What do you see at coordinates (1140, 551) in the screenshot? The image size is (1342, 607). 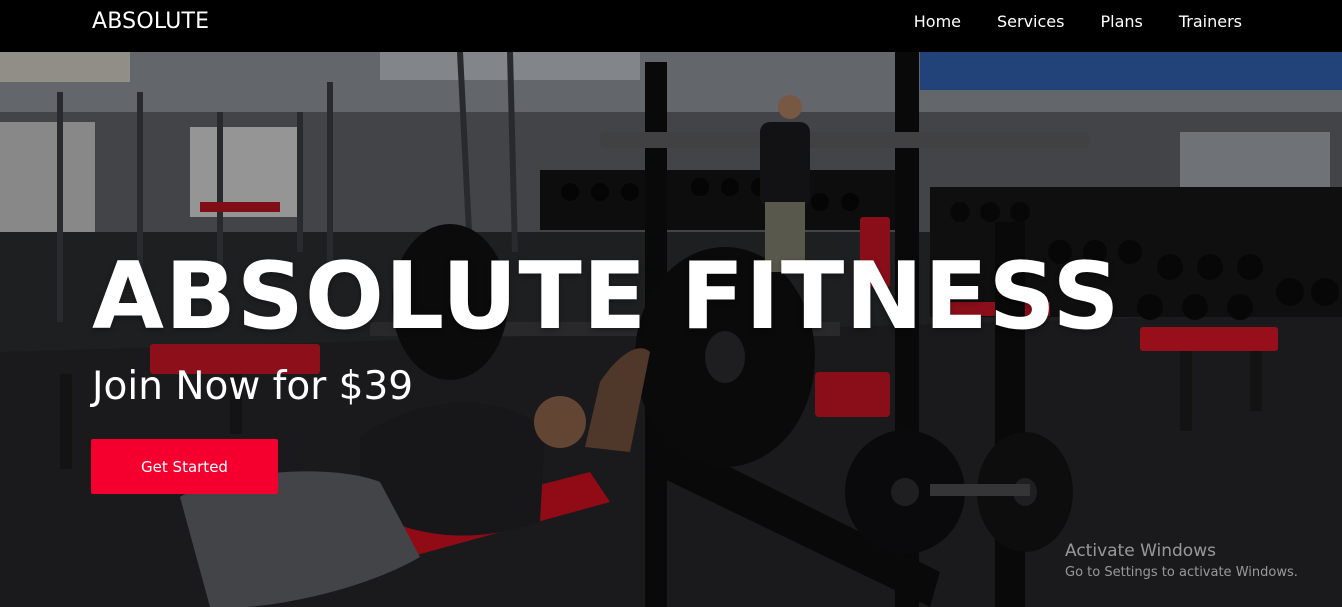 I see `watermark-title: Activate Windows` at bounding box center [1140, 551].